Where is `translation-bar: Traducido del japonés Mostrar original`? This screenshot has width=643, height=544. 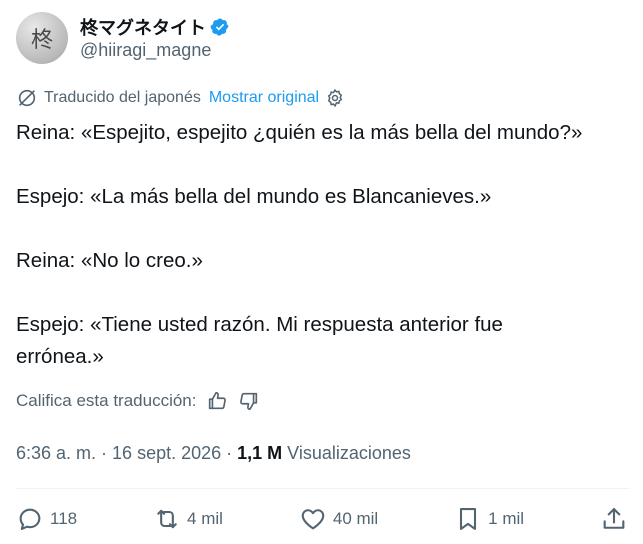
translation-bar: Traducido del japonés Mostrar original is located at coordinates (180, 98).